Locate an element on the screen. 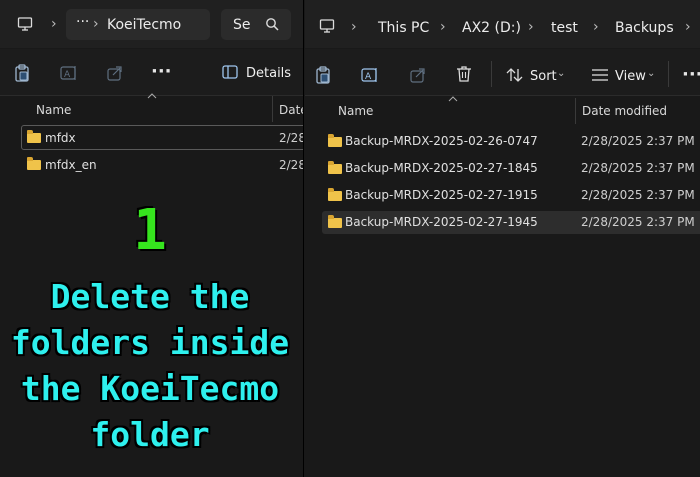 The height and width of the screenshot is (477, 700). list-item-name: Backup-MRDX-2025-02-27-1845 is located at coordinates (441, 168).